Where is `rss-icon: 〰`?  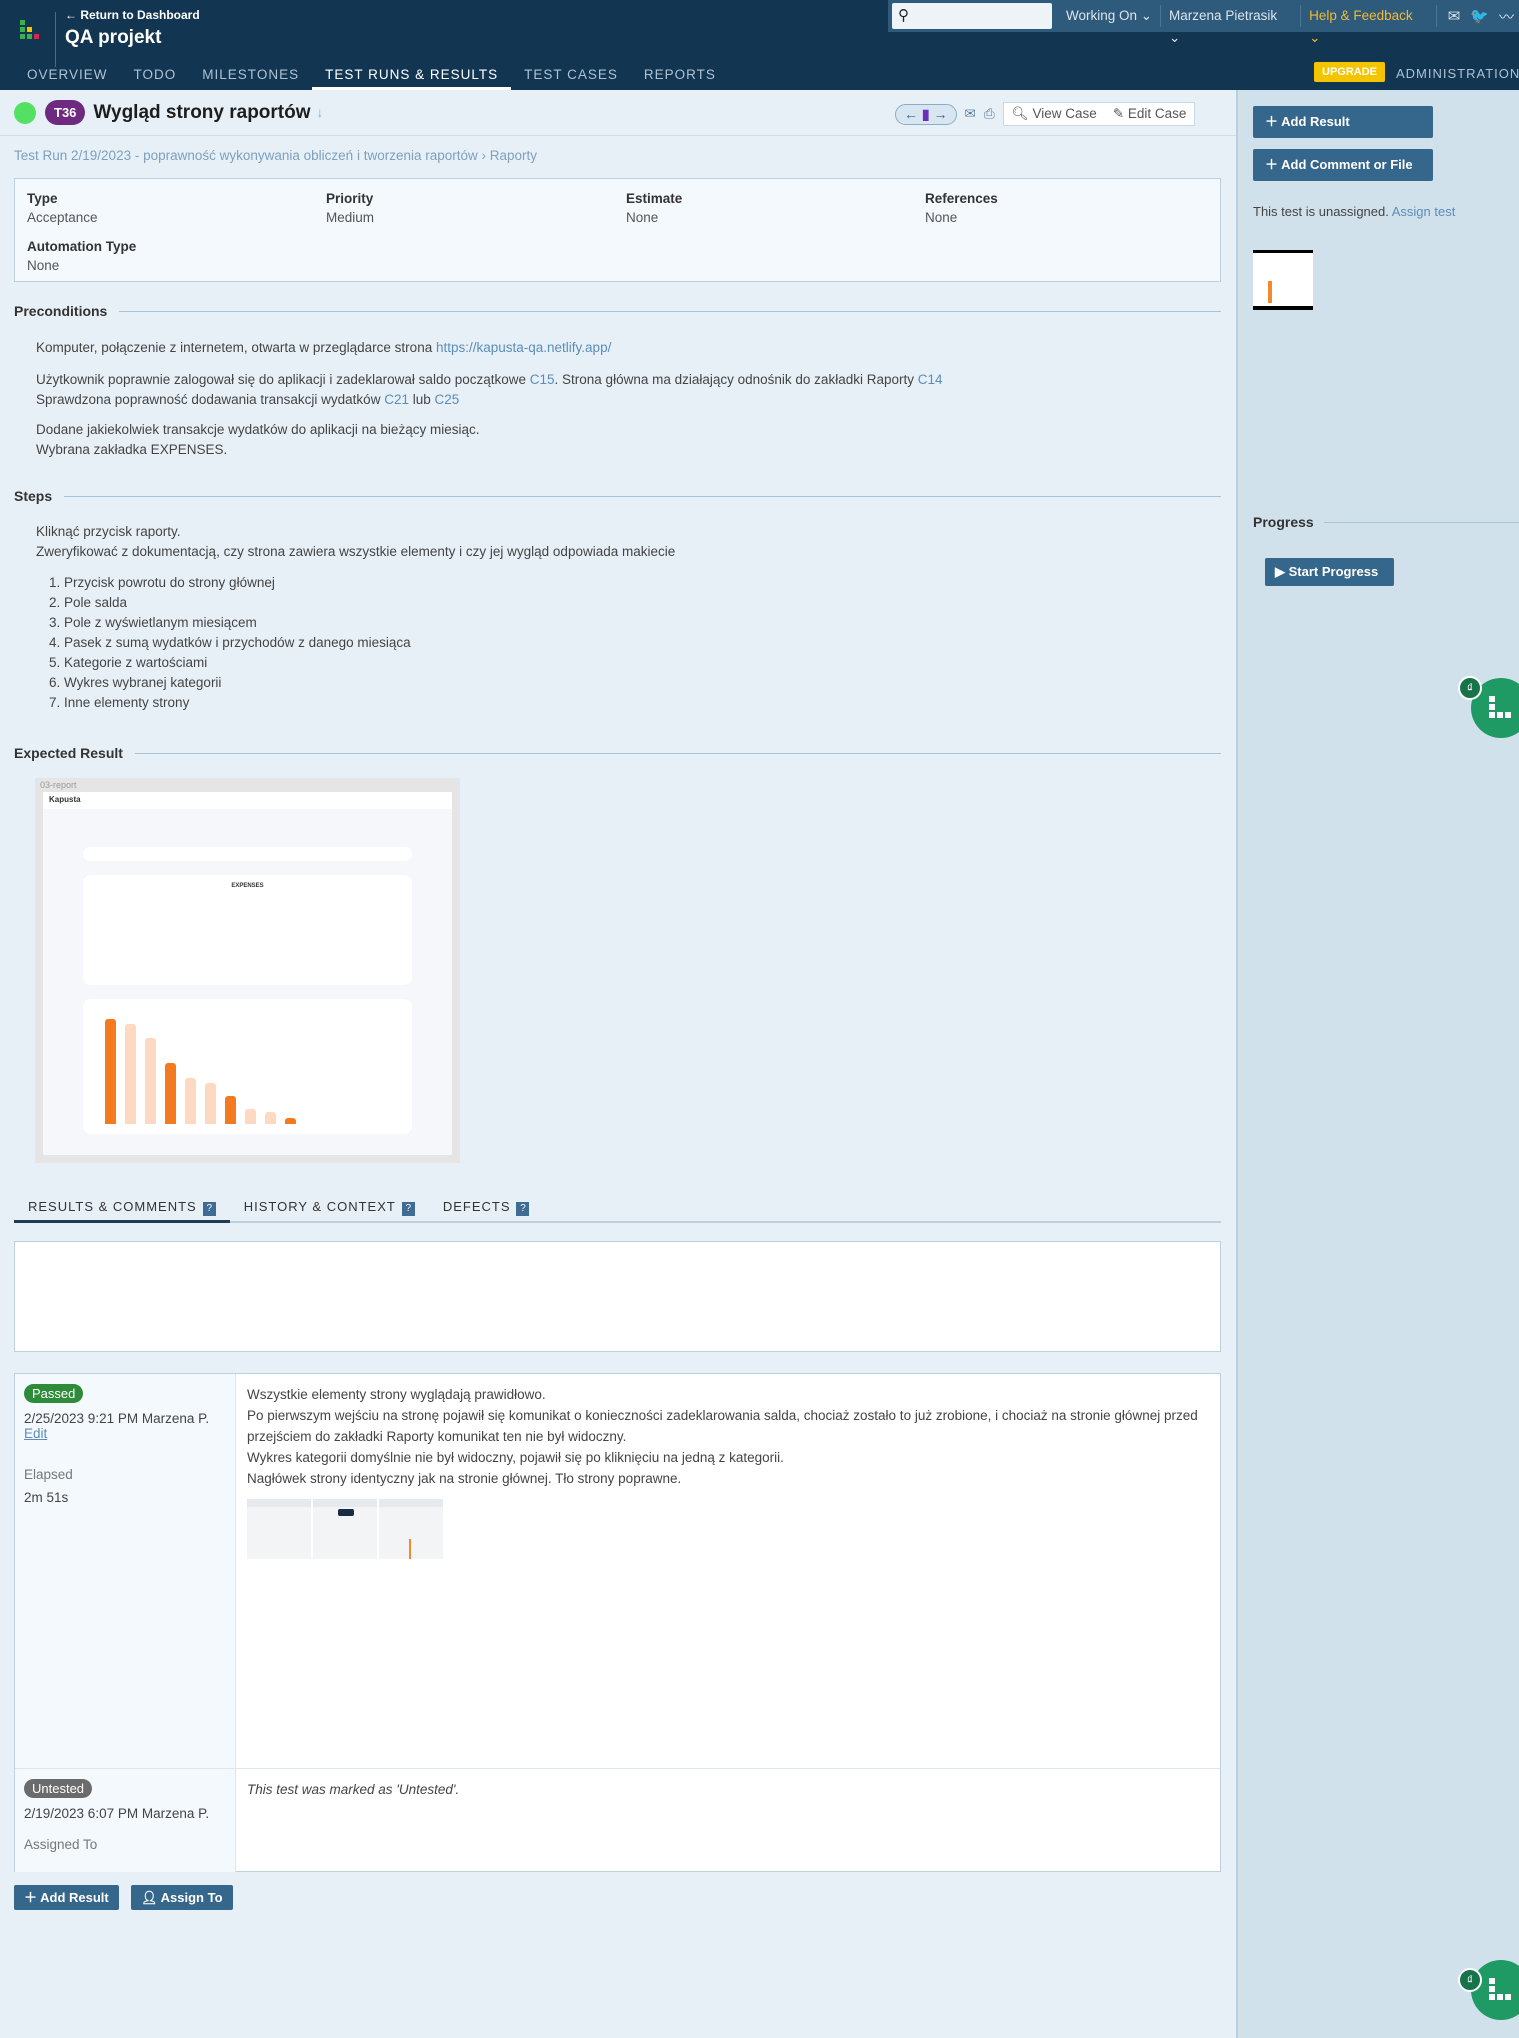
rss-icon: 〰 is located at coordinates (1506, 16).